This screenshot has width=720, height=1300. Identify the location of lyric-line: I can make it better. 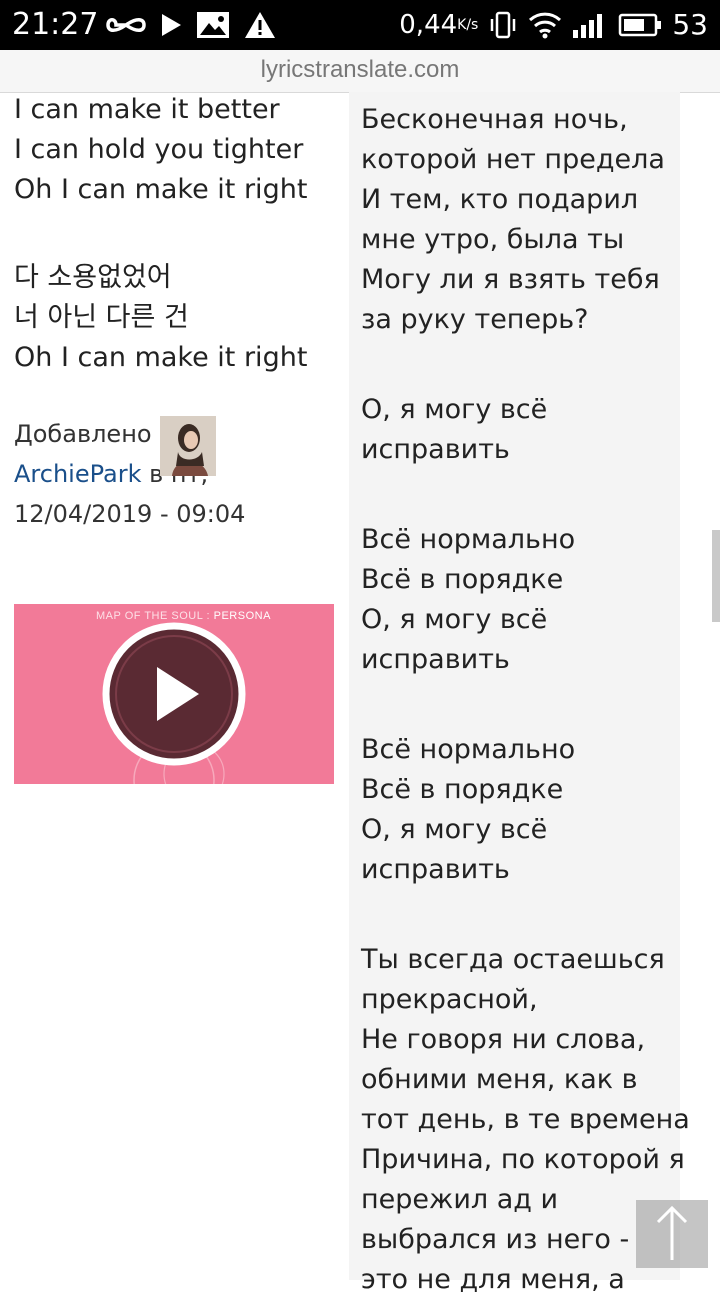
(147, 109).